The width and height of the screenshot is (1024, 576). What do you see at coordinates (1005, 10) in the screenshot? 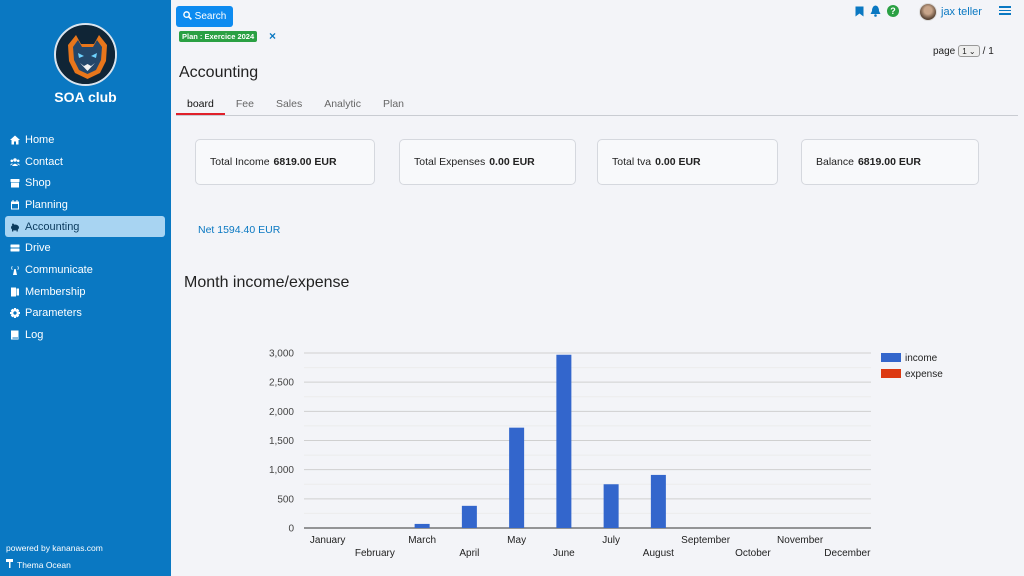
I see `menu-icon` at bounding box center [1005, 10].